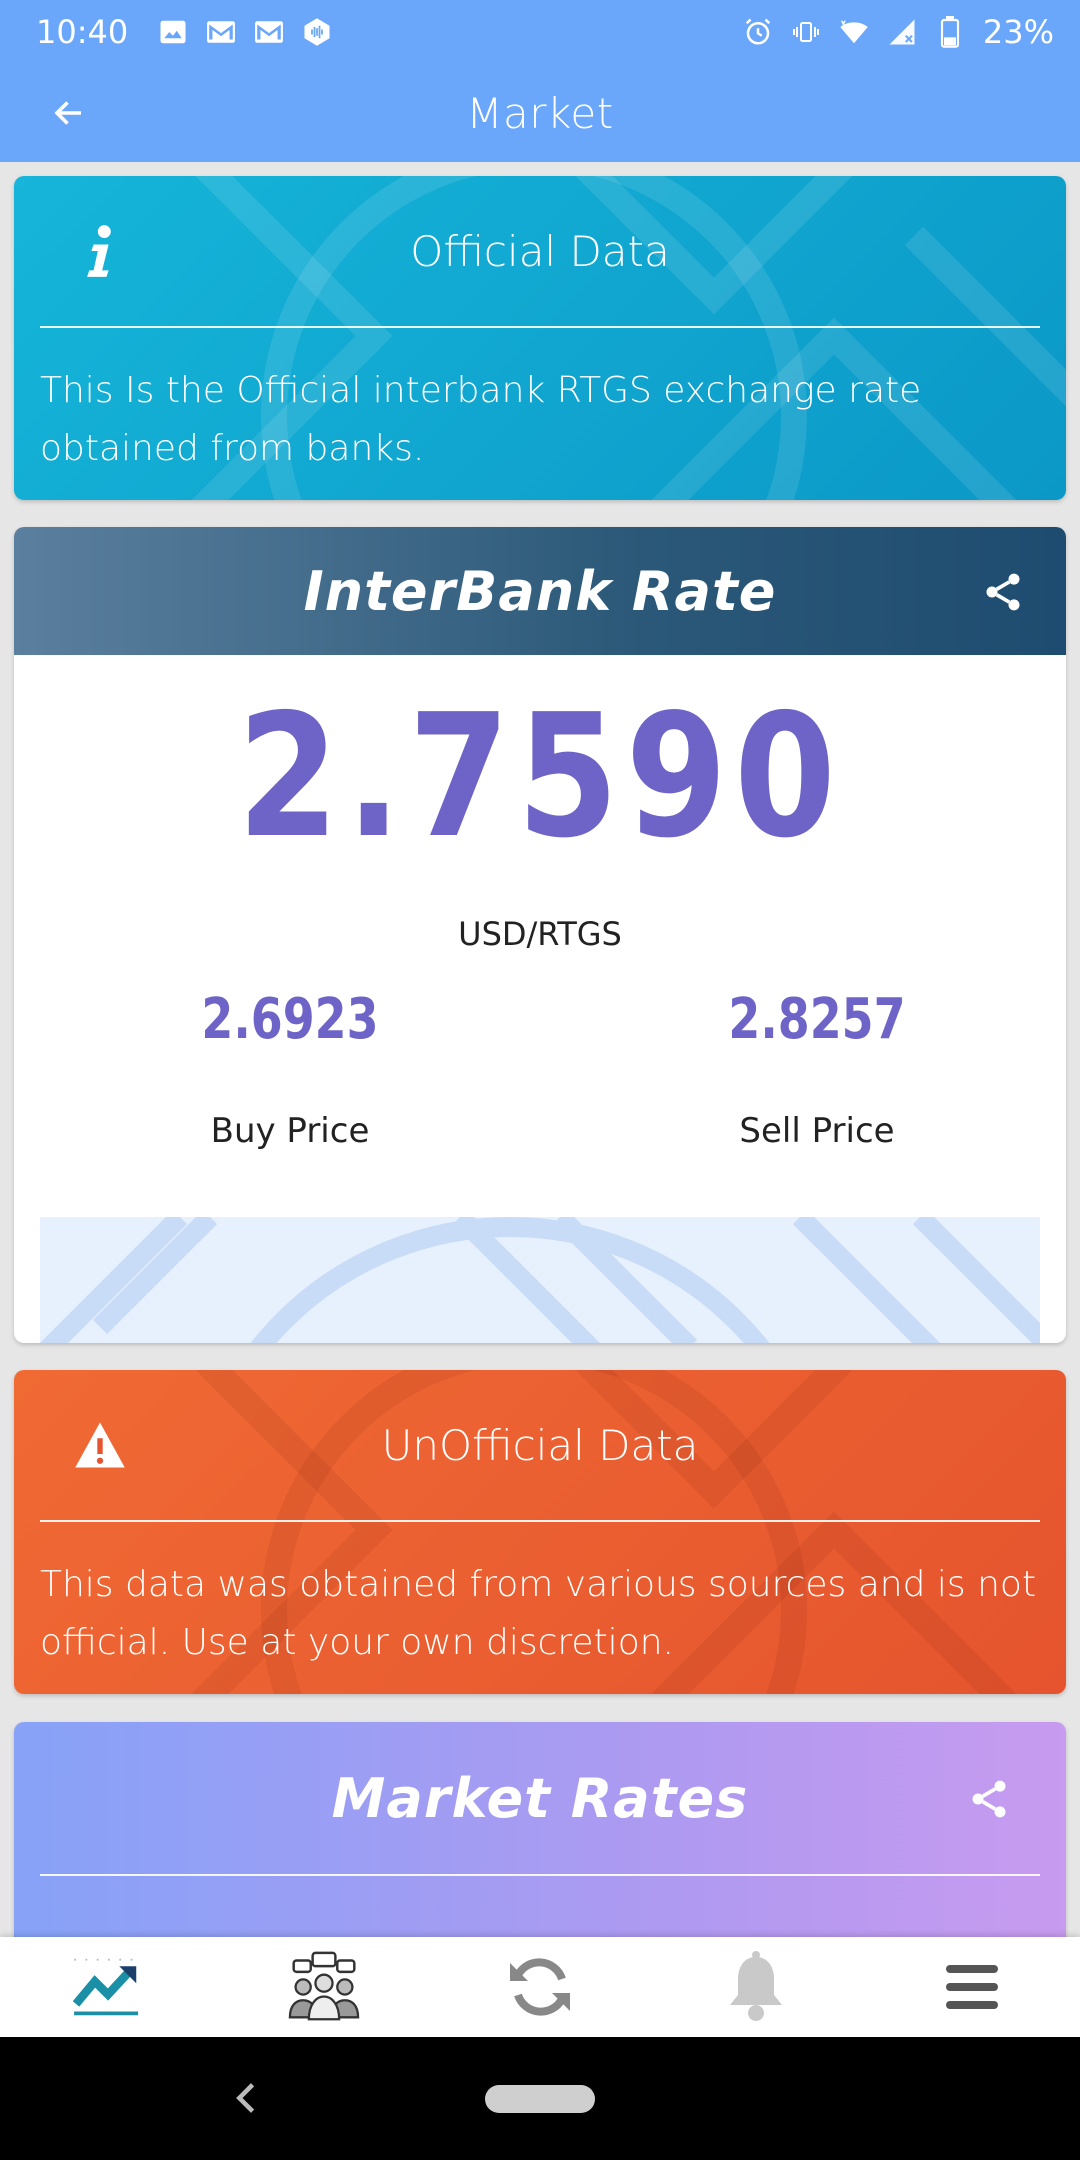 This screenshot has height=2160, width=1080. I want to click on market-chart-icon, so click(105, 1987).